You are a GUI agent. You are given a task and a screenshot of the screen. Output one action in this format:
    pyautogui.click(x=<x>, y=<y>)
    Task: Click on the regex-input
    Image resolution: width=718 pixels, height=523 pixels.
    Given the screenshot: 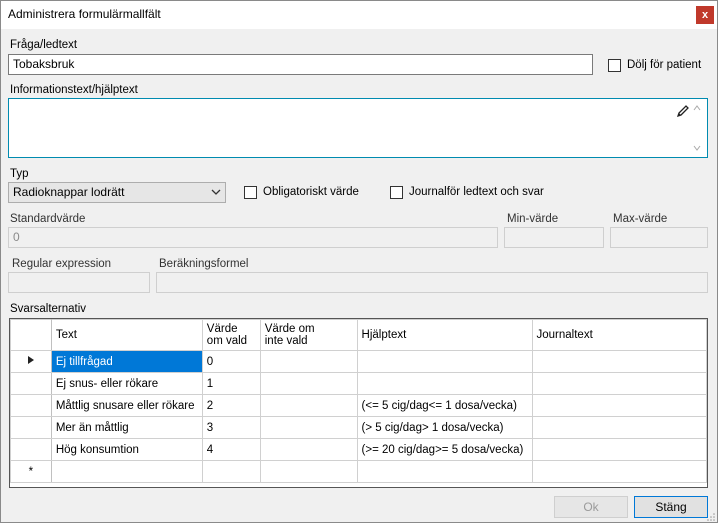 What is the action you would take?
    pyautogui.click(x=79, y=282)
    